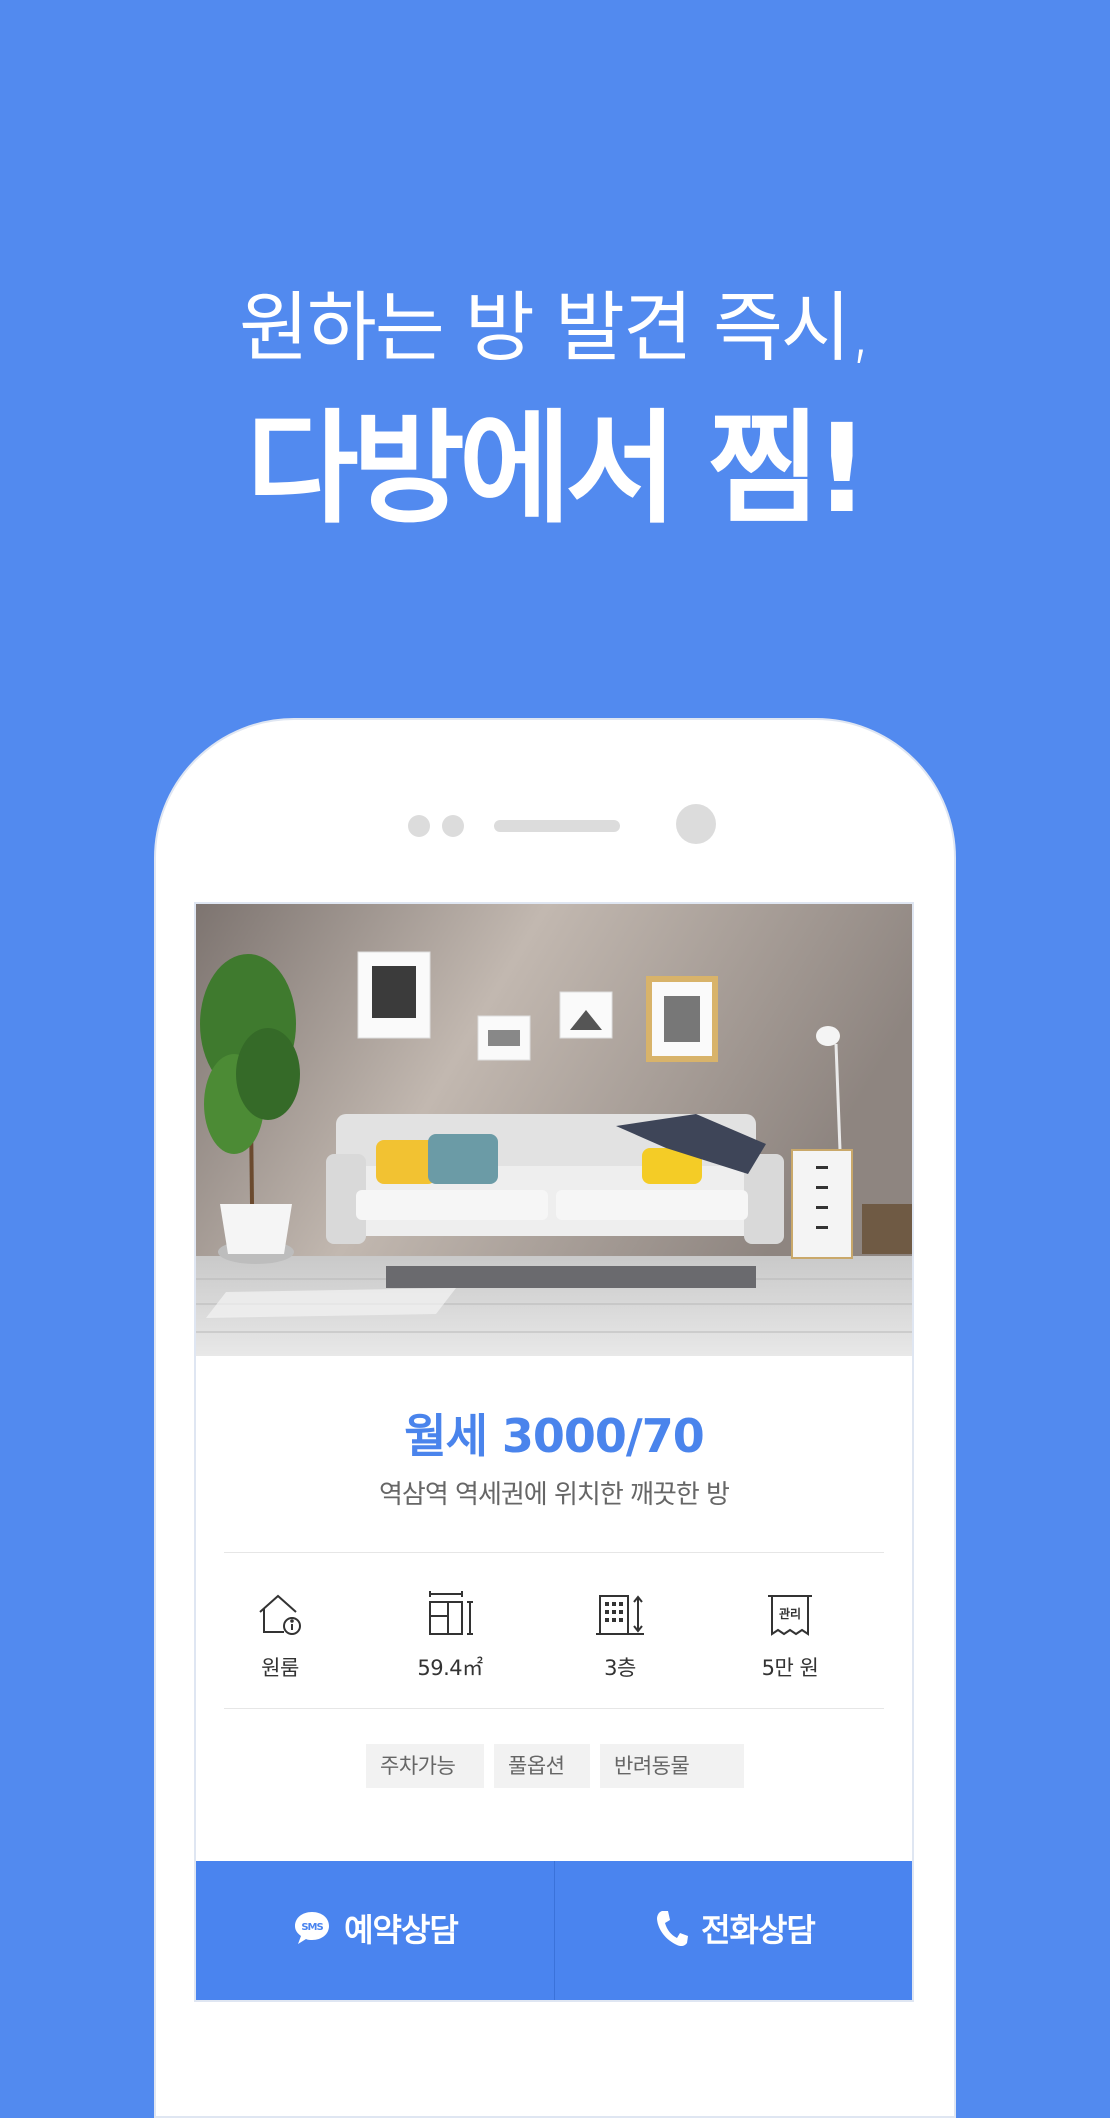 The height and width of the screenshot is (2118, 1110). What do you see at coordinates (557, 826) in the screenshot?
I see `earpiece-speaker` at bounding box center [557, 826].